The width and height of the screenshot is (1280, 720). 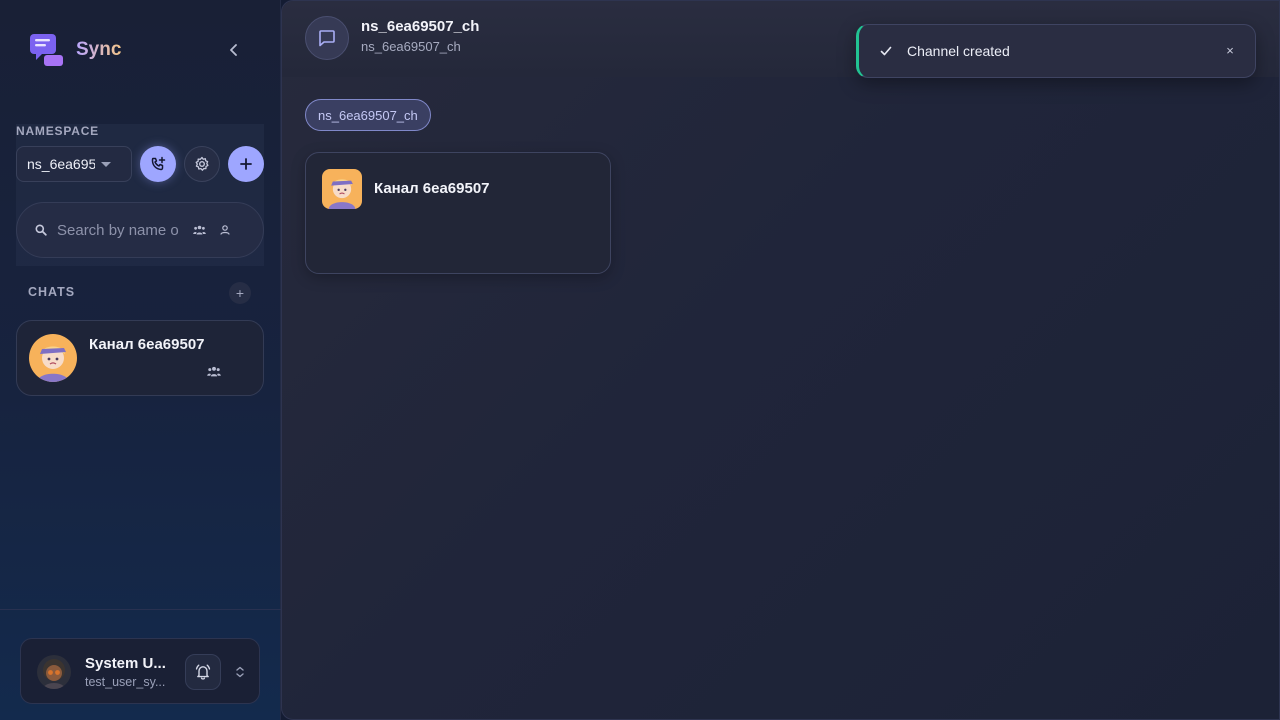 I want to click on toast-notification: Channel created ×, so click(x=1056, y=51).